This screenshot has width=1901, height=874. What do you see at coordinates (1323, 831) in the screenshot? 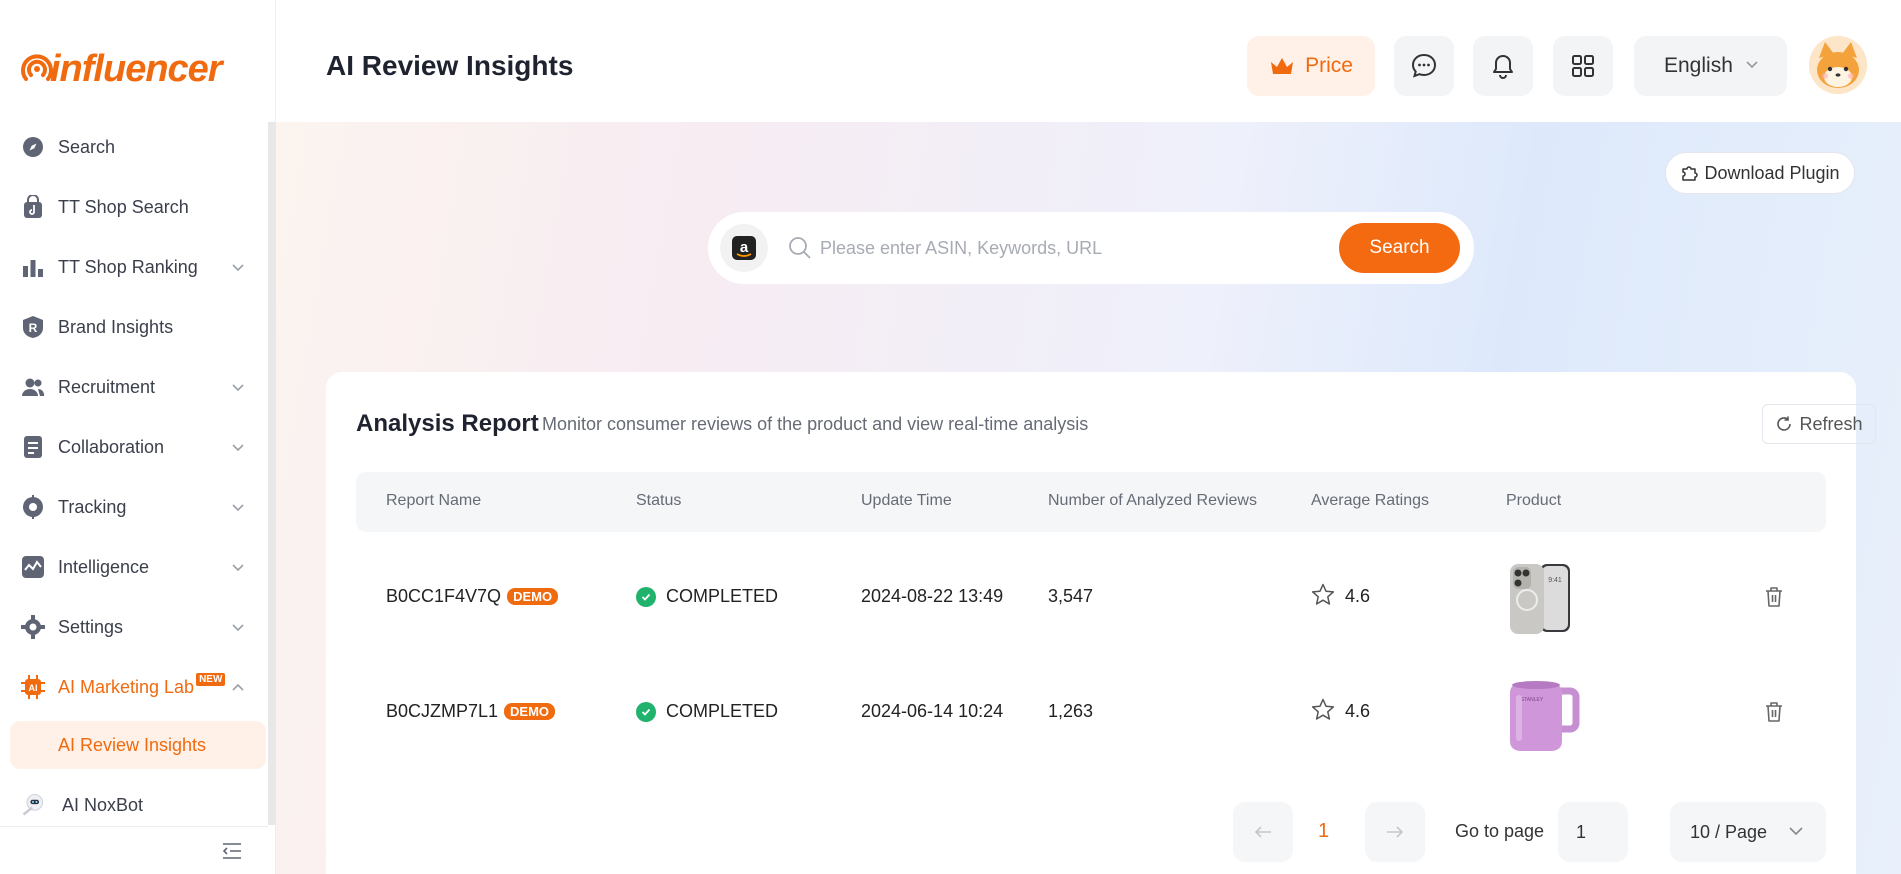
I see `current-page: 1` at bounding box center [1323, 831].